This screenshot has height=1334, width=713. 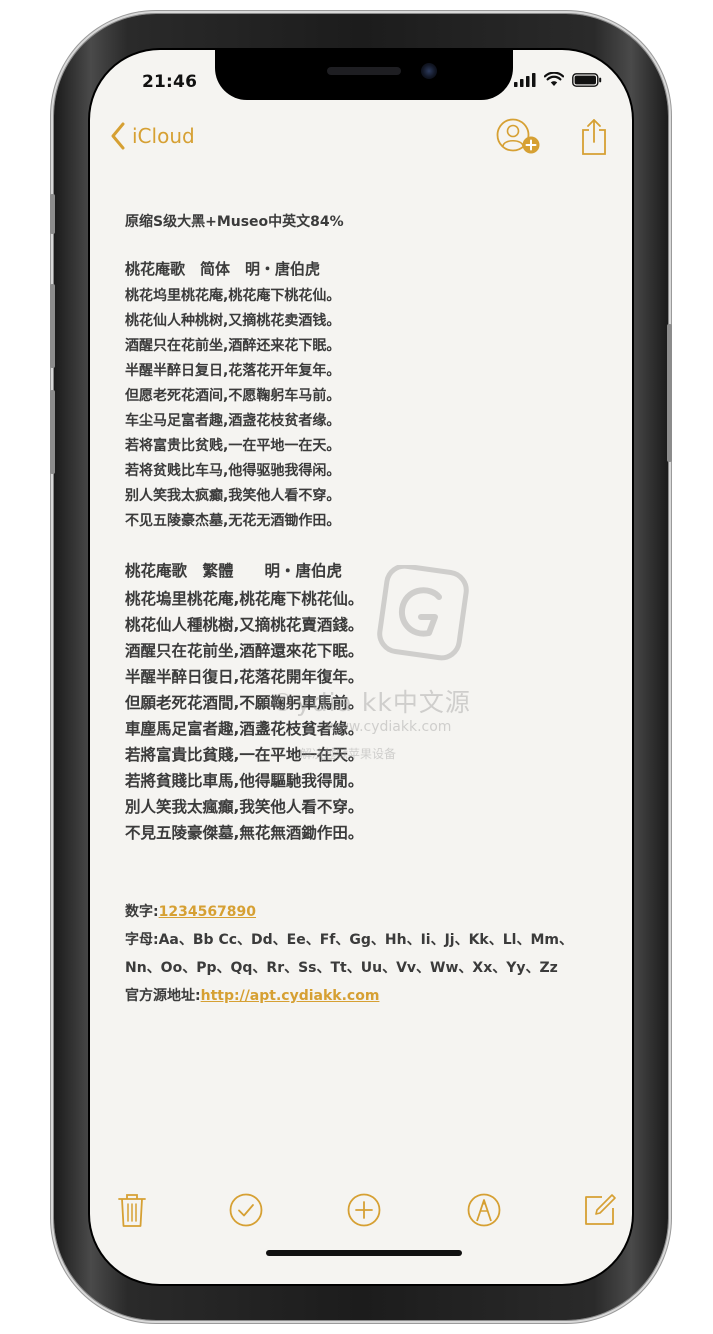 What do you see at coordinates (207, 912) in the screenshot?
I see `digits-link: 1234567890` at bounding box center [207, 912].